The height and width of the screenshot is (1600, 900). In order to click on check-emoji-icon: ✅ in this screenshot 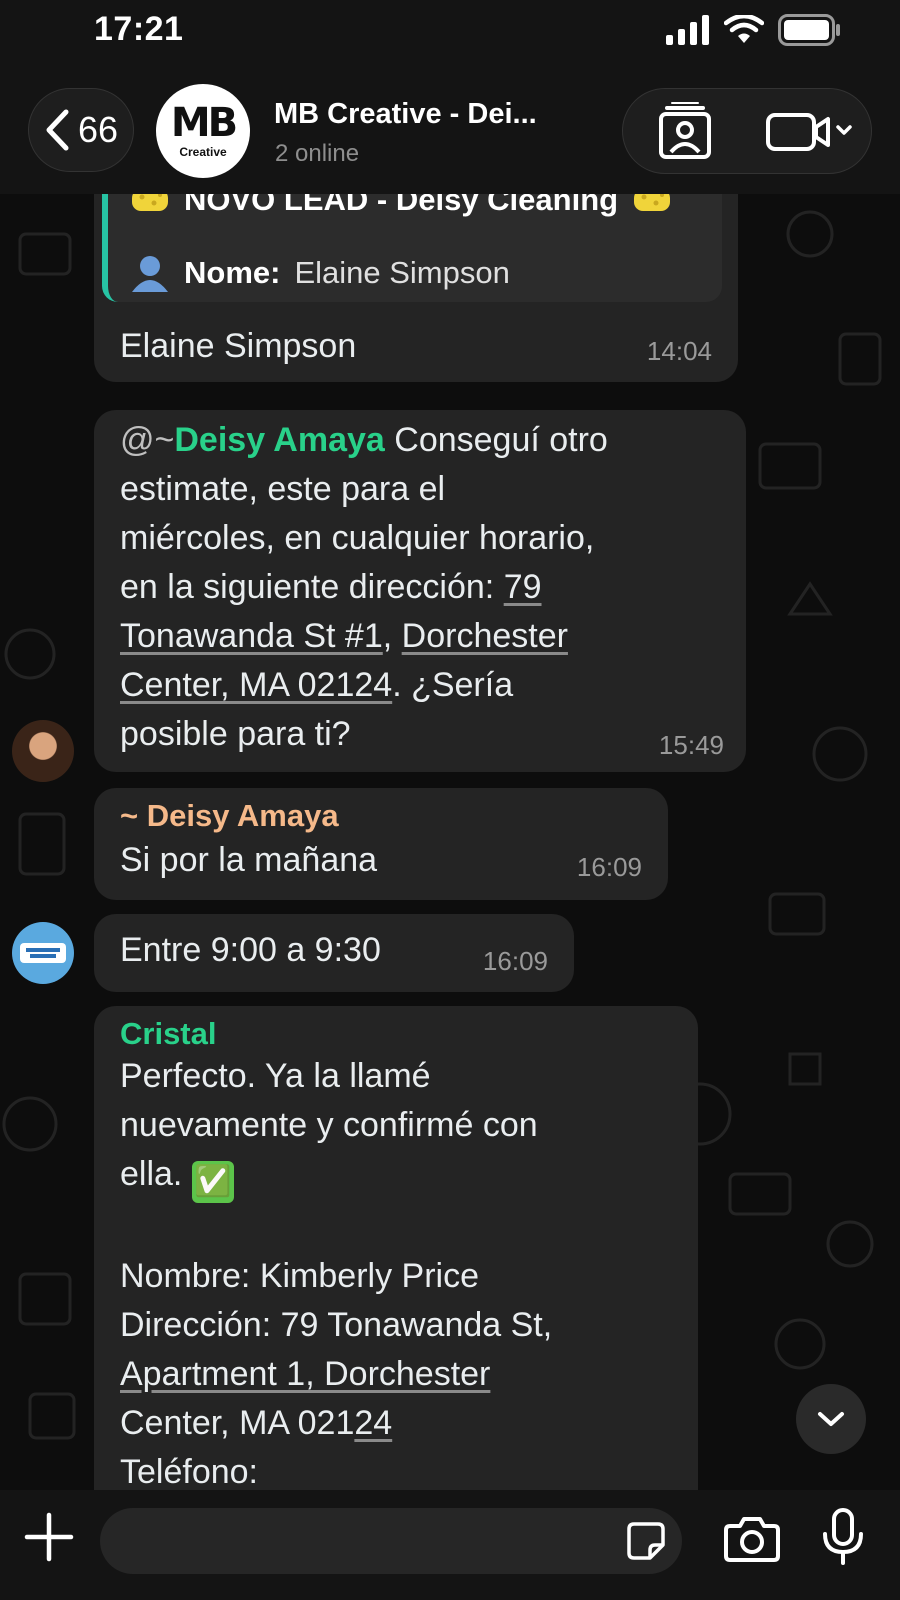, I will do `click(212, 1182)`.